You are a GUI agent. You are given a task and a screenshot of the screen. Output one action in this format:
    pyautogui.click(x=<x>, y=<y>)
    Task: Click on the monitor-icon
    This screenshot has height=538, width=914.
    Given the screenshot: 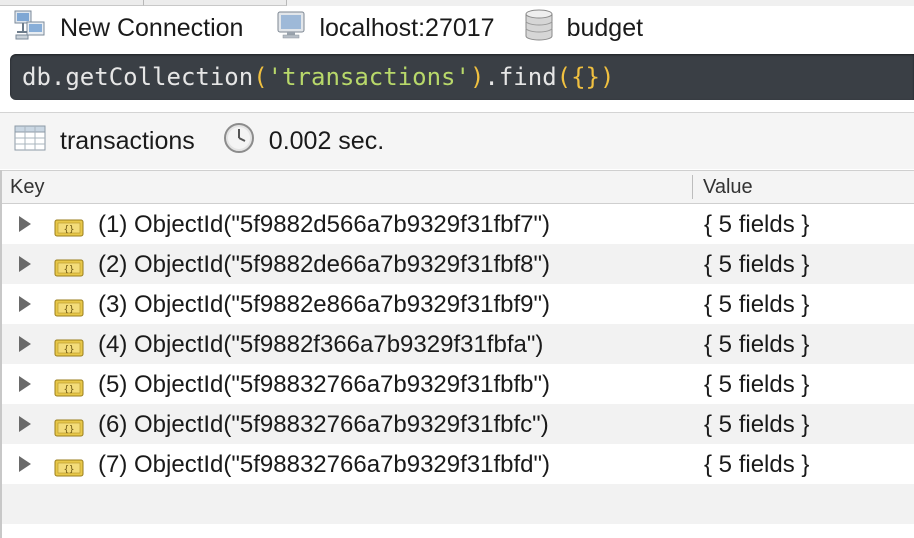 What is the action you would take?
    pyautogui.click(x=291, y=28)
    